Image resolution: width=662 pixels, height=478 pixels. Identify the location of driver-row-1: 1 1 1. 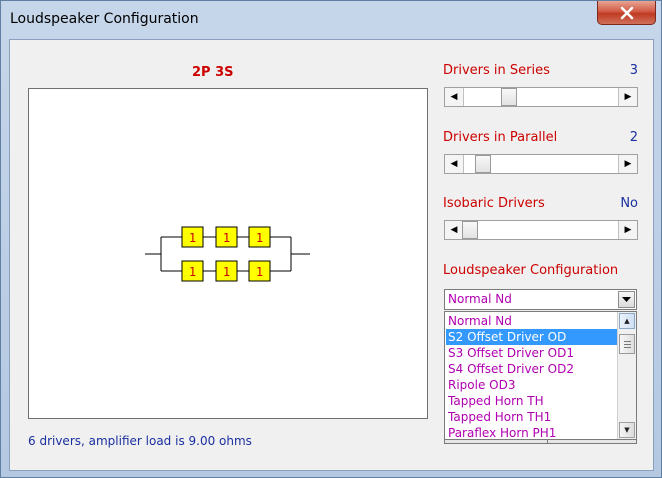
(226, 237).